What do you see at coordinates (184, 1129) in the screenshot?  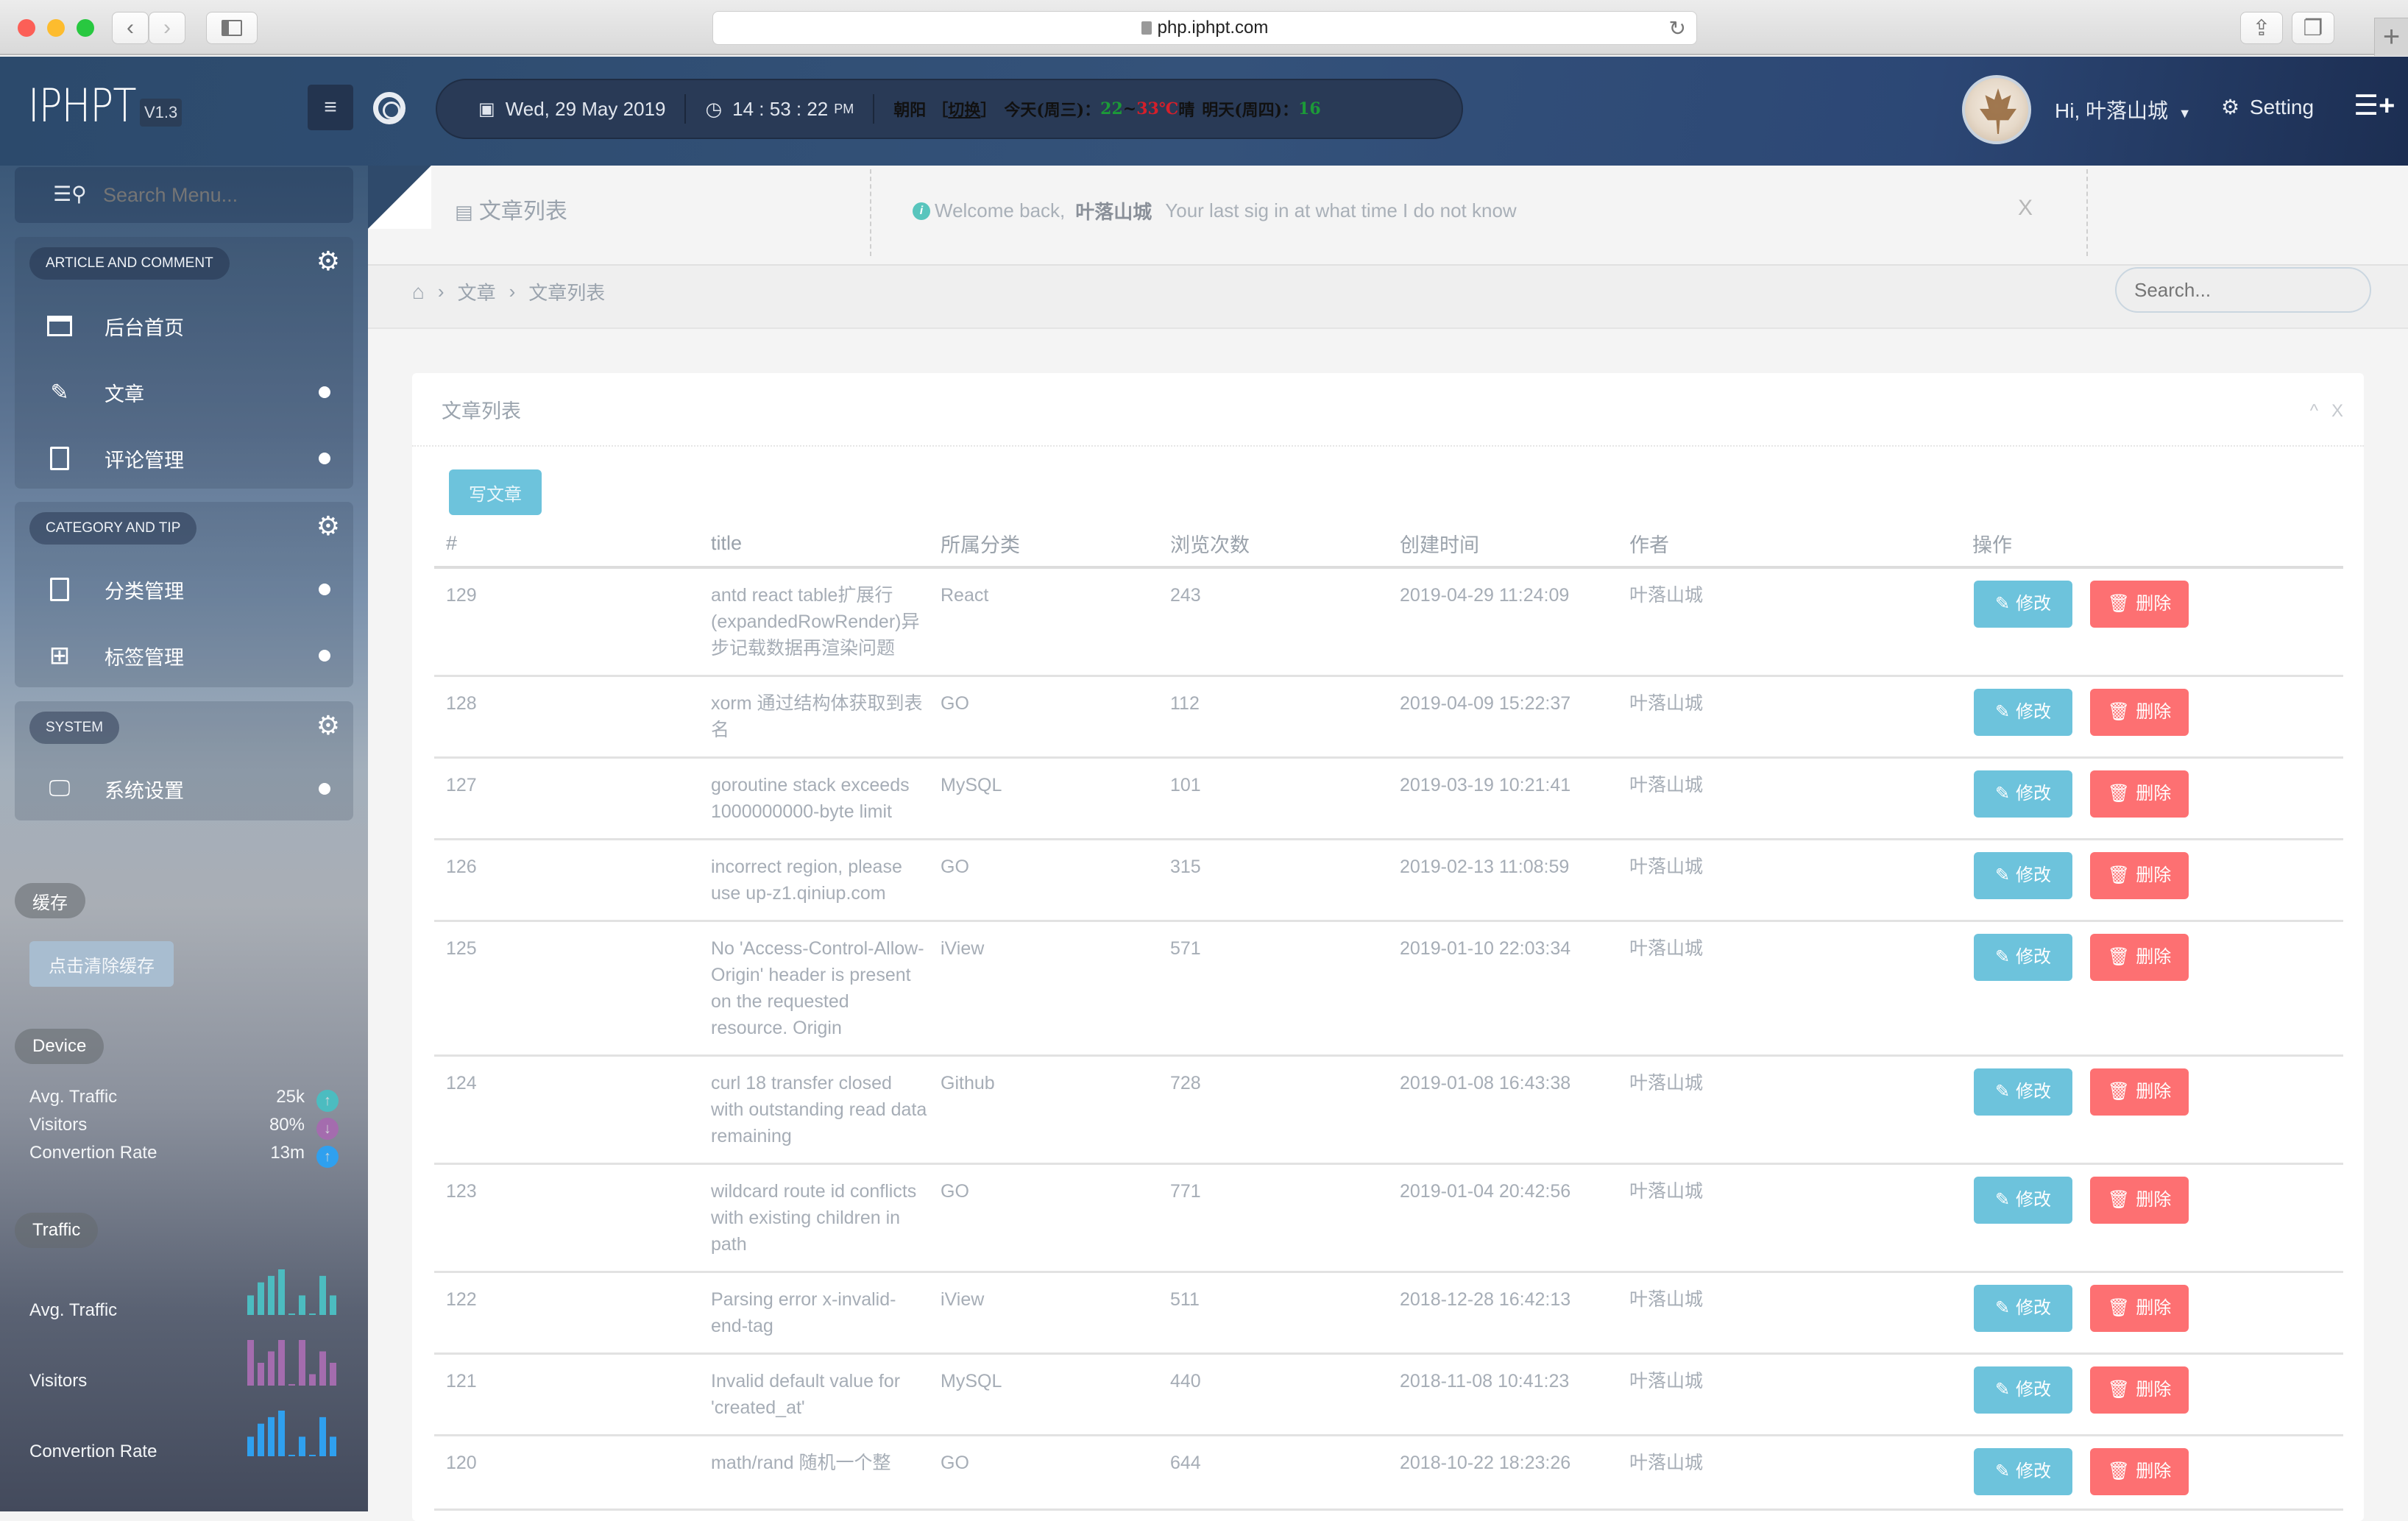 I see `device-stat-row: Visitors 80% ↓` at bounding box center [184, 1129].